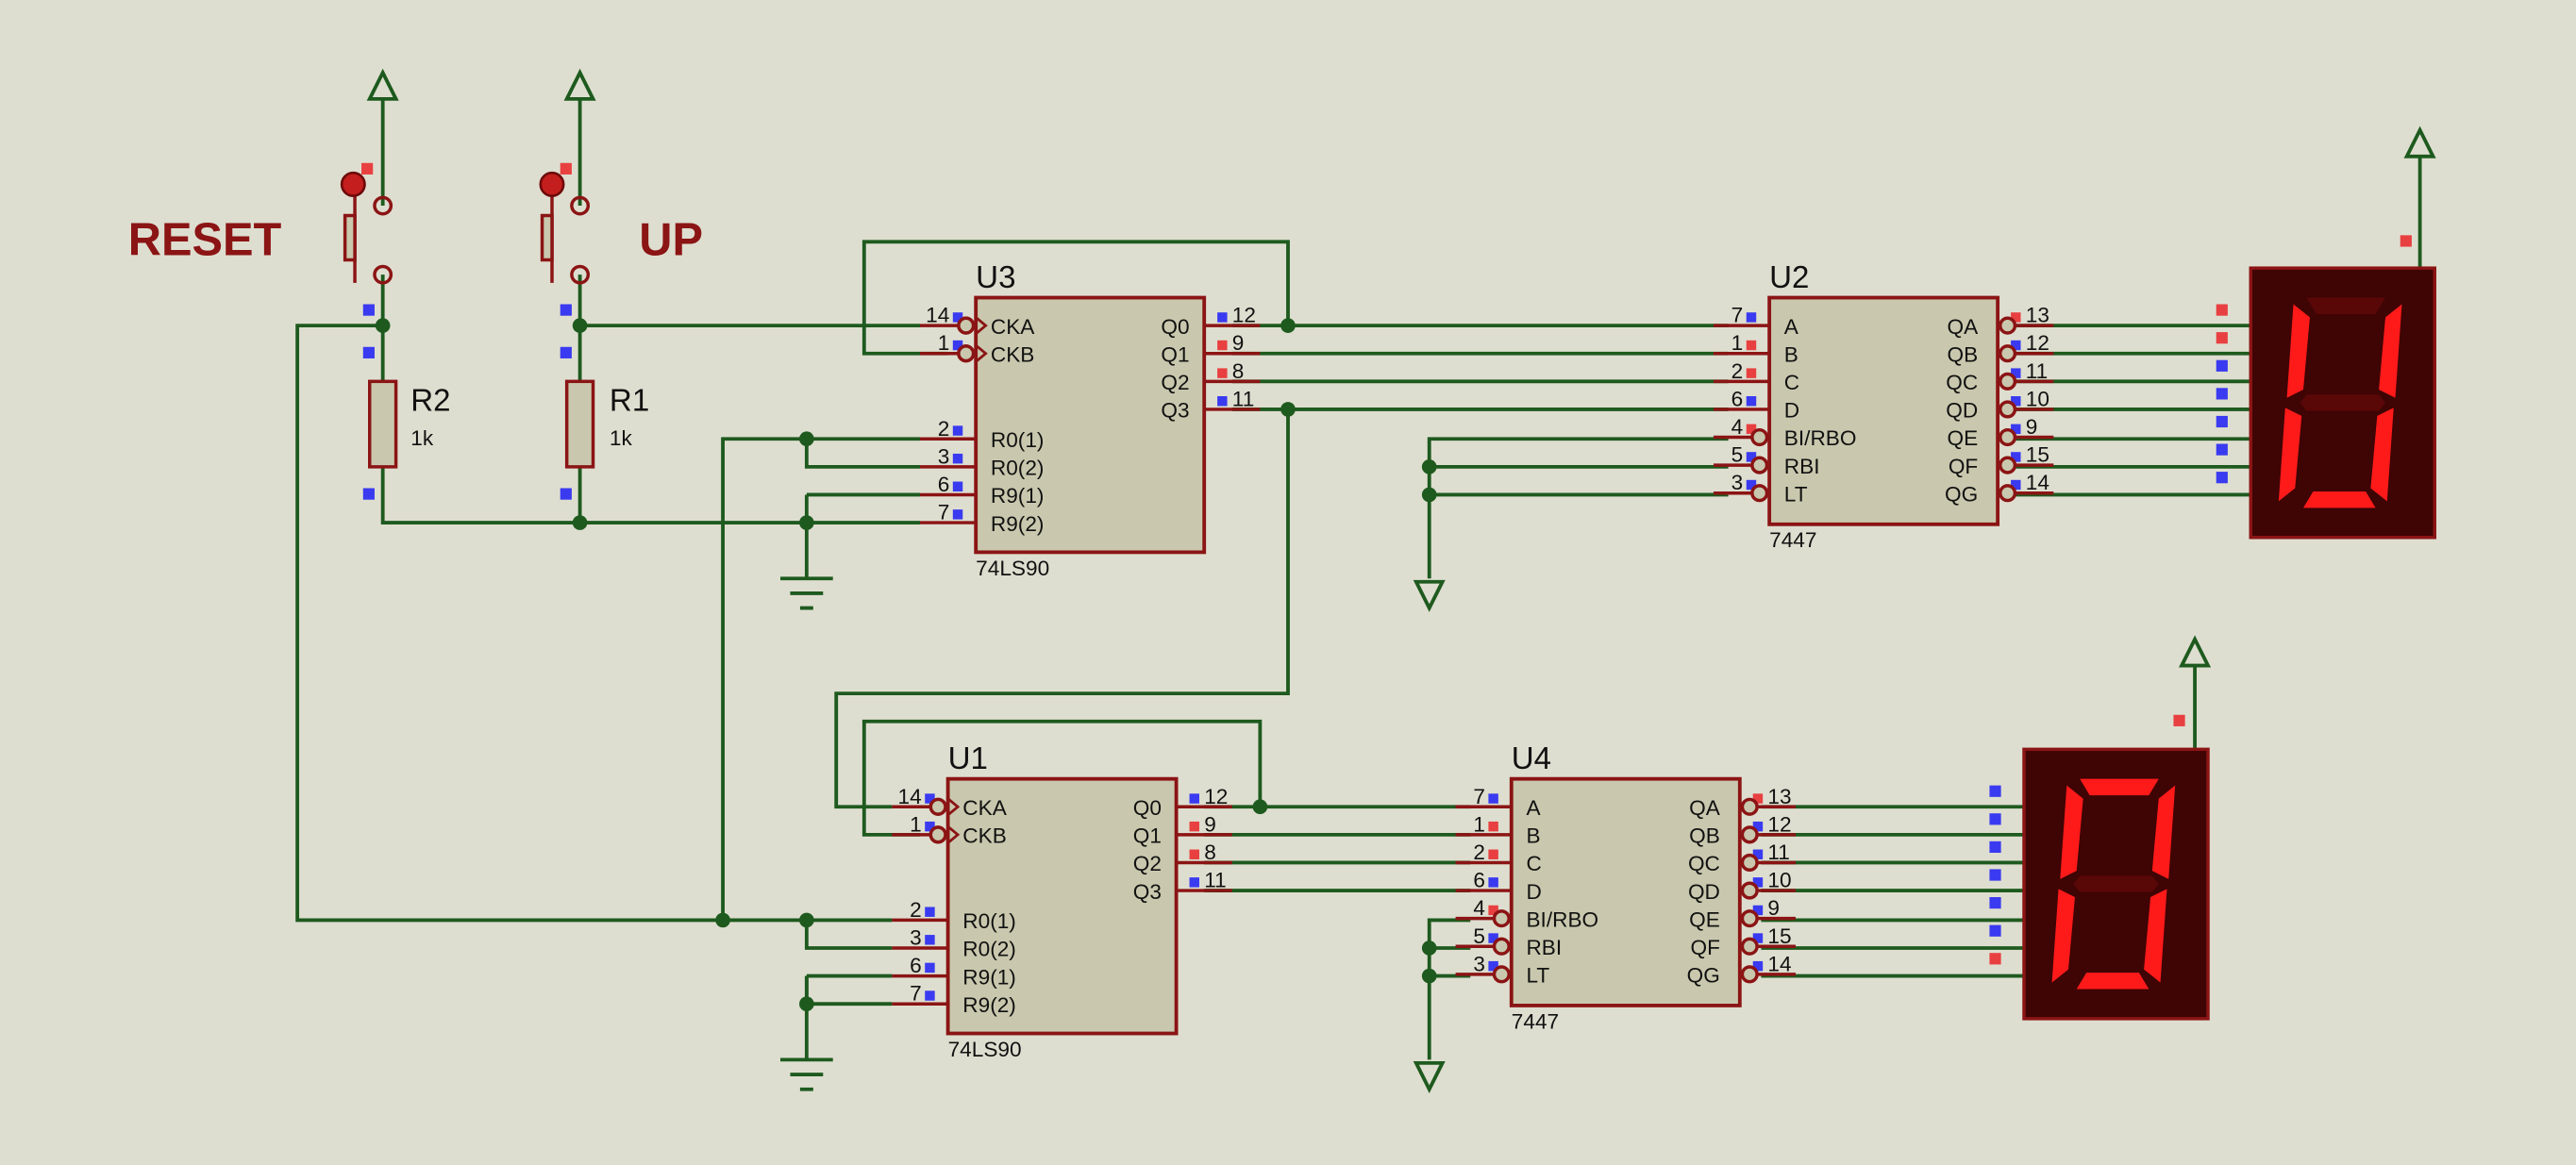 The width and height of the screenshot is (2576, 1165). I want to click on pin-name: QF, so click(1704, 948).